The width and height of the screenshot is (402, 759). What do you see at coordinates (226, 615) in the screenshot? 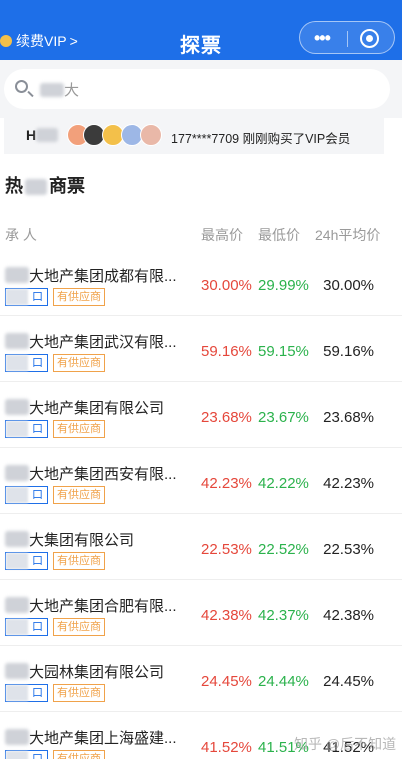
I see `highest-price: 42.38%` at bounding box center [226, 615].